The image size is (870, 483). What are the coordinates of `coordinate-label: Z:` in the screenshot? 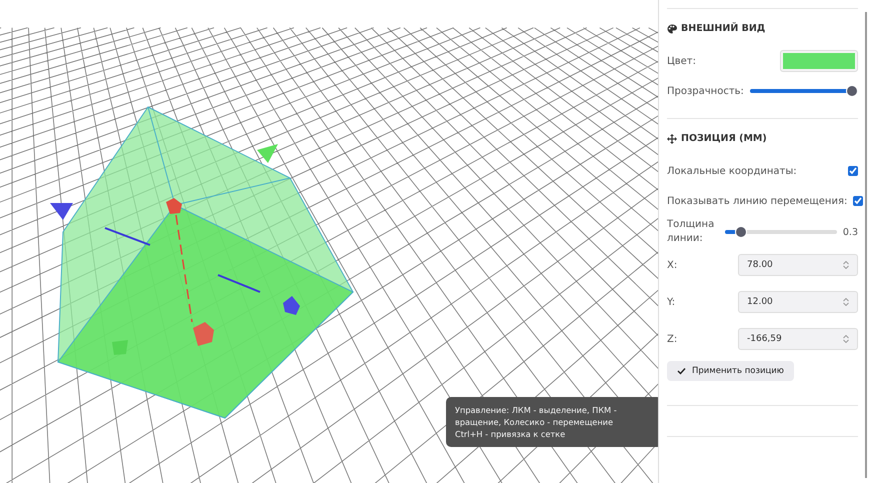 It's located at (672, 339).